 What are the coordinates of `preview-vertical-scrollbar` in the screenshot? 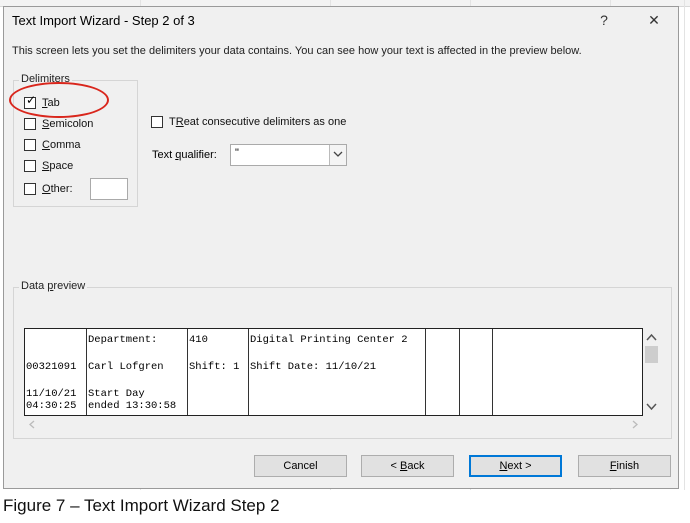 It's located at (651, 372).